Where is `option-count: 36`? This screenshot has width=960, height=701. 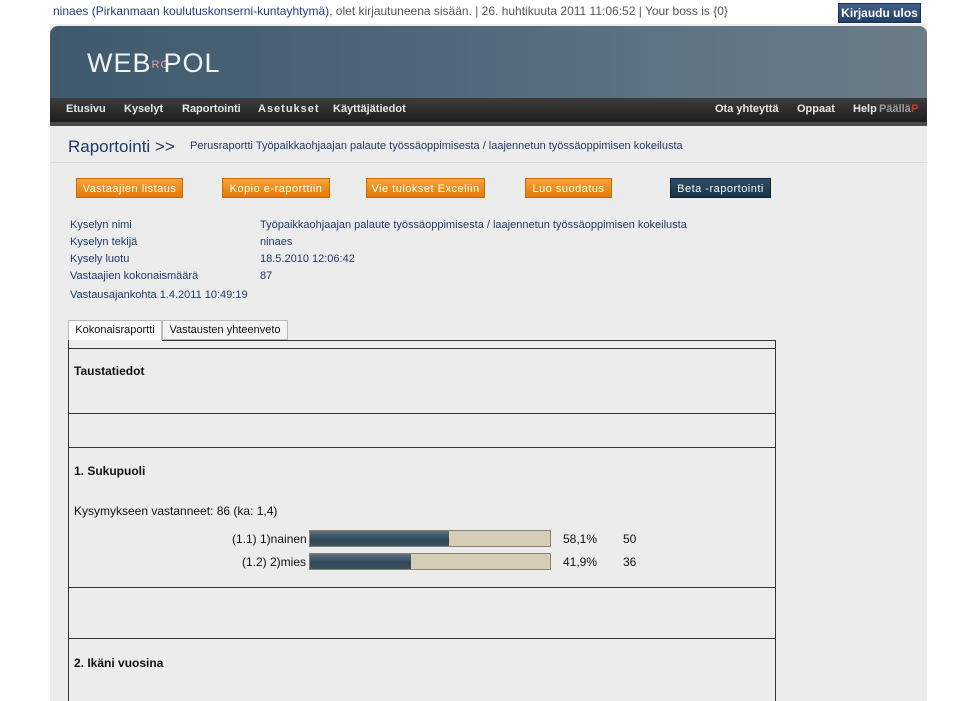 option-count: 36 is located at coordinates (630, 562).